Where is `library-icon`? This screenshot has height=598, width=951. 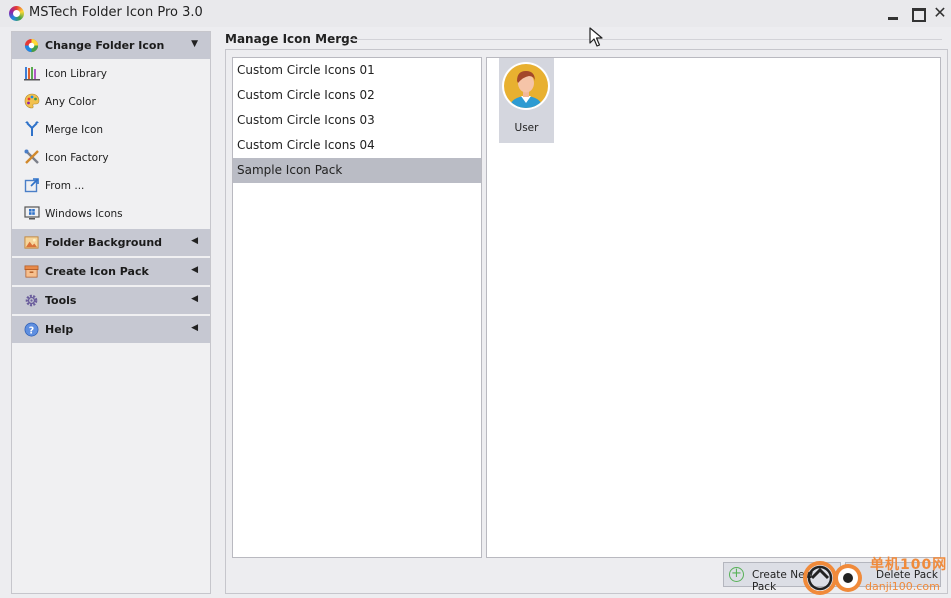
library-icon is located at coordinates (32, 74).